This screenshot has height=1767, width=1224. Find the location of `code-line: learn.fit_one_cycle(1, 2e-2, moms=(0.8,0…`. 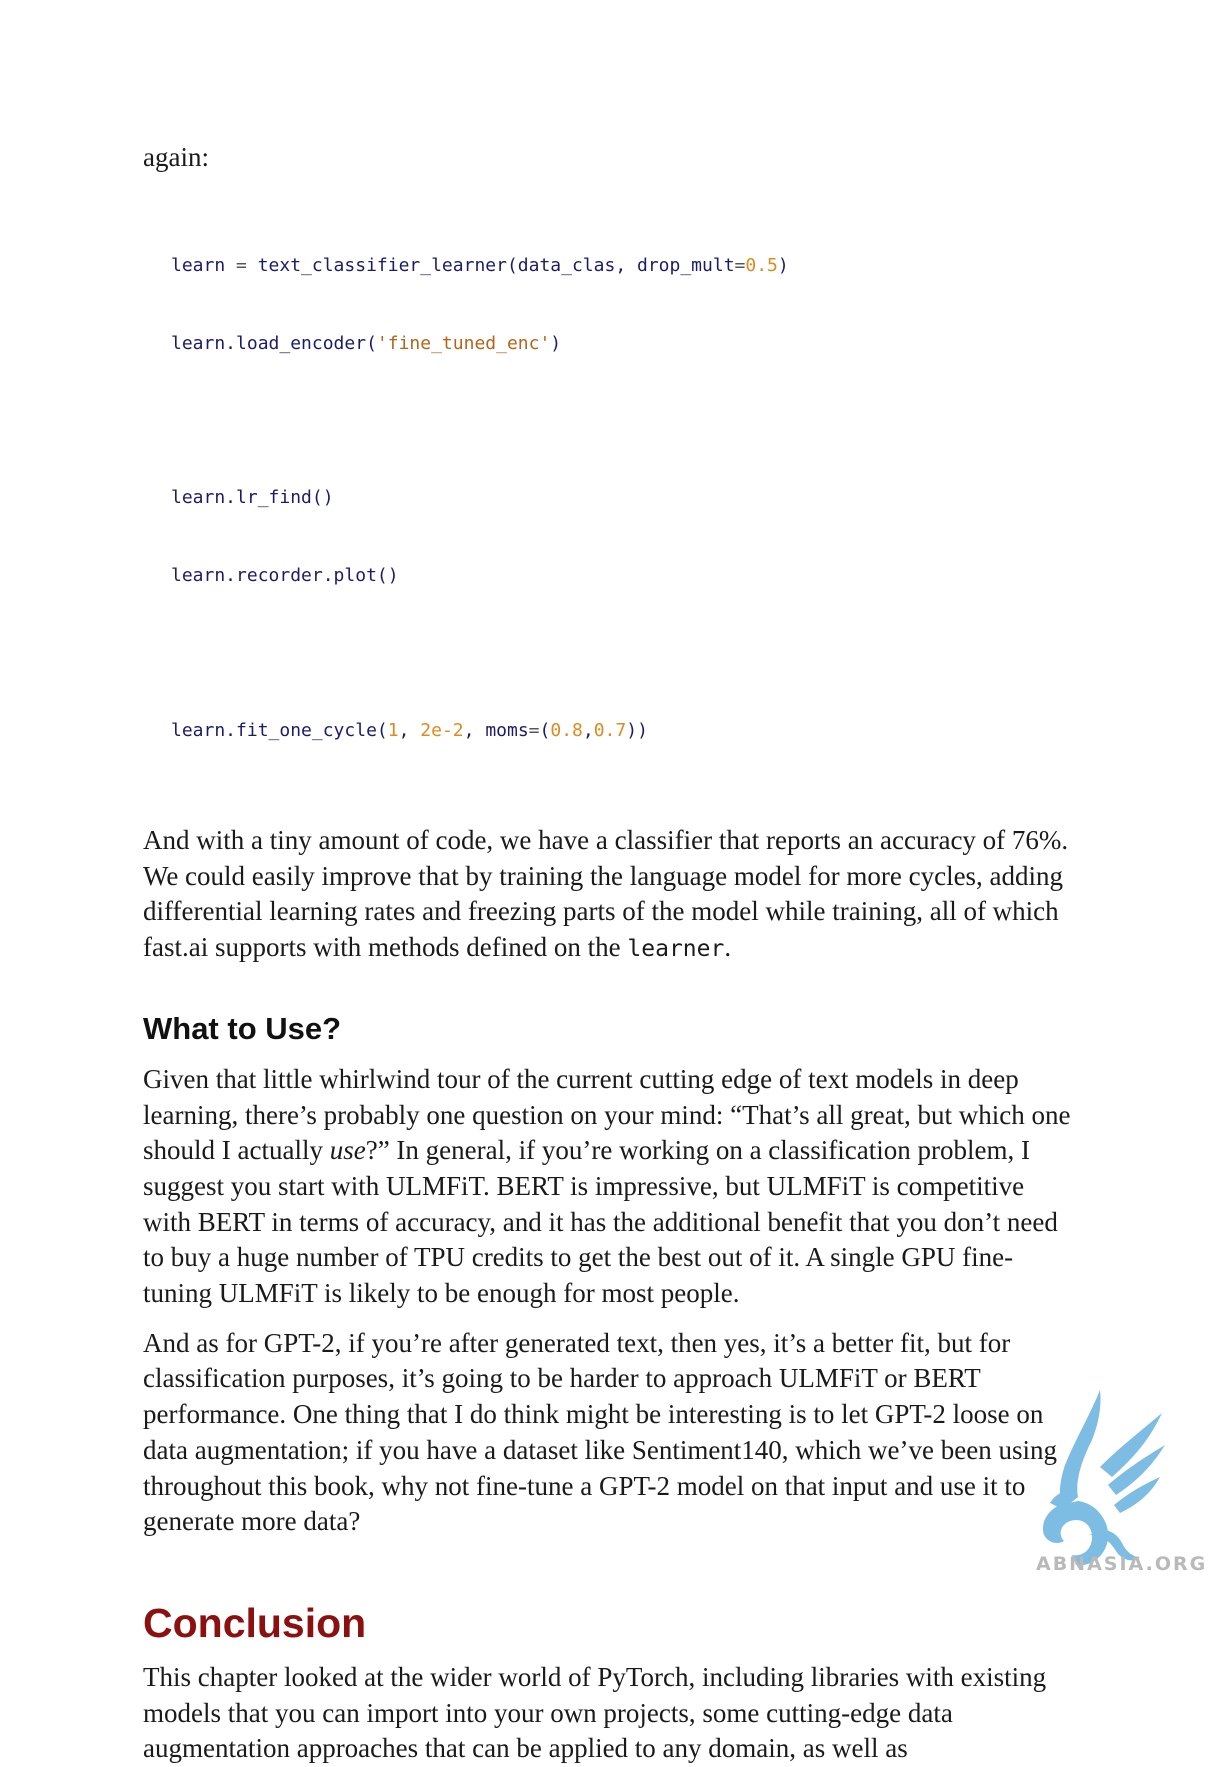

code-line: learn.fit_one_cycle(1, 2e-2, moms=(0.8,0… is located at coordinates (409, 730).